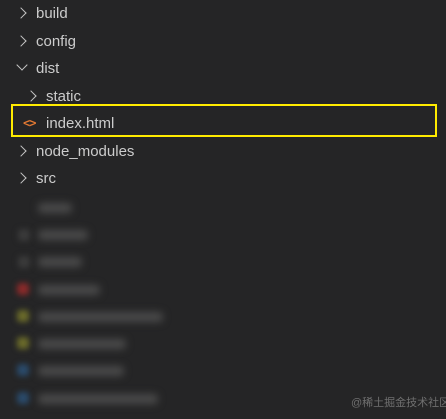 Image resolution: width=446 pixels, height=419 pixels. Describe the element at coordinates (398, 403) in the screenshot. I see `watermark: @稀土掘金技术社区` at that location.